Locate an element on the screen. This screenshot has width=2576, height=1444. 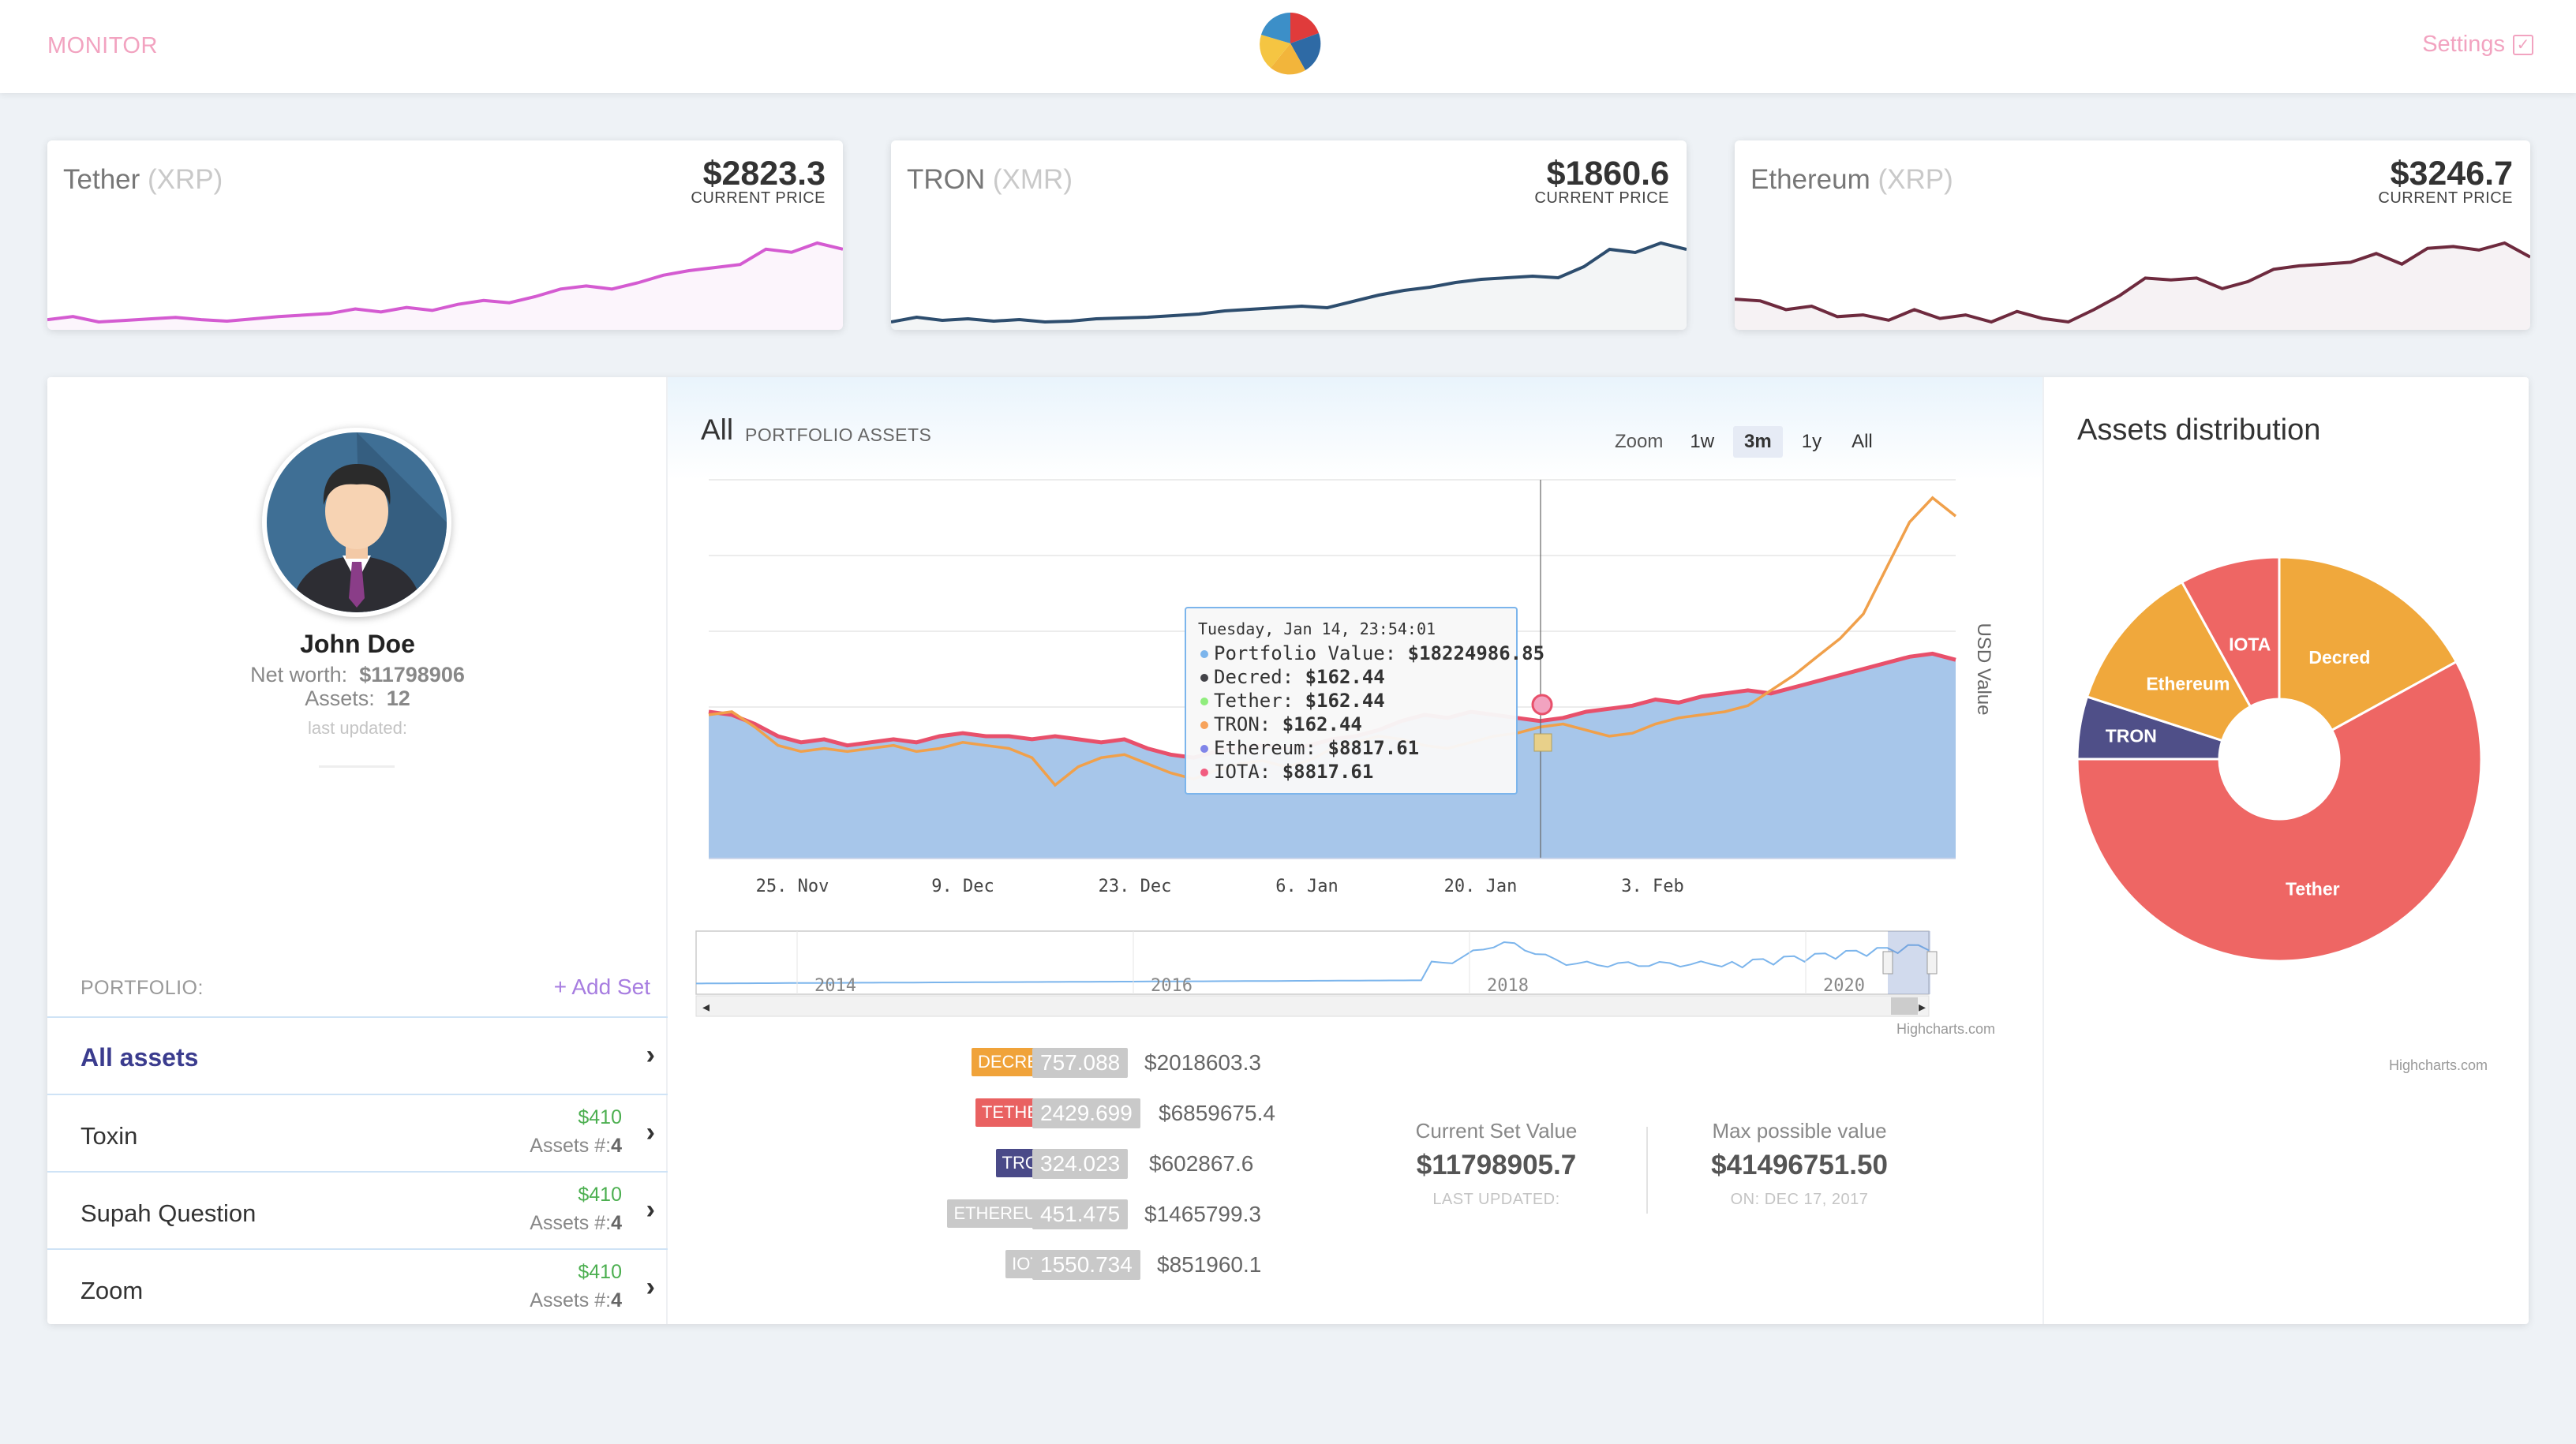
x-tick-label: 20. Jan is located at coordinates (1481, 886).